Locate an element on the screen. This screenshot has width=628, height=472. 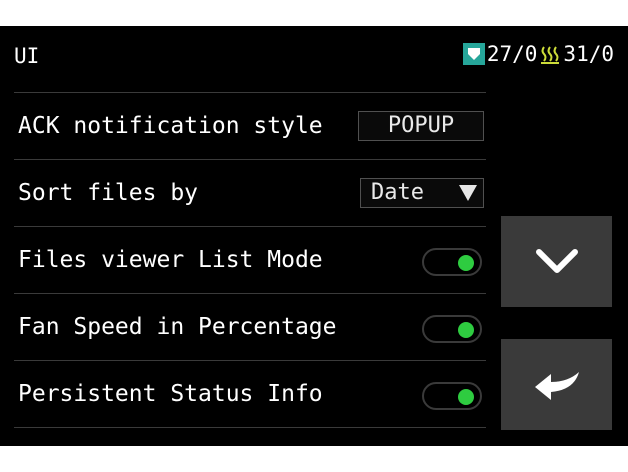
setting-row-ack-style: ACK notification style POPUP is located at coordinates (250, 125).